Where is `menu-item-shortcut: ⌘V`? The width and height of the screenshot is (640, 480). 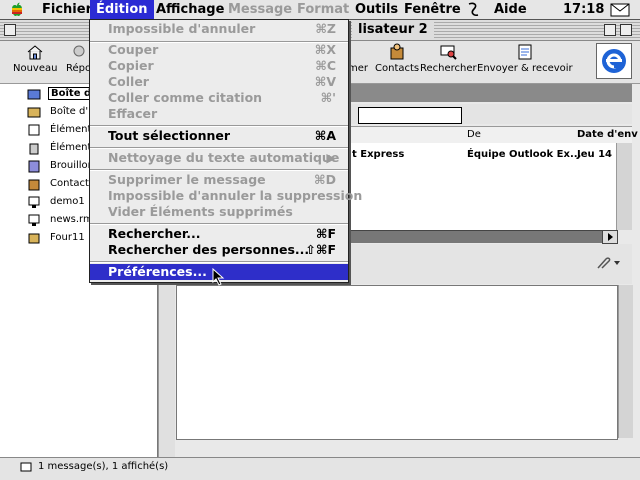 menu-item-shortcut: ⌘V is located at coordinates (325, 81).